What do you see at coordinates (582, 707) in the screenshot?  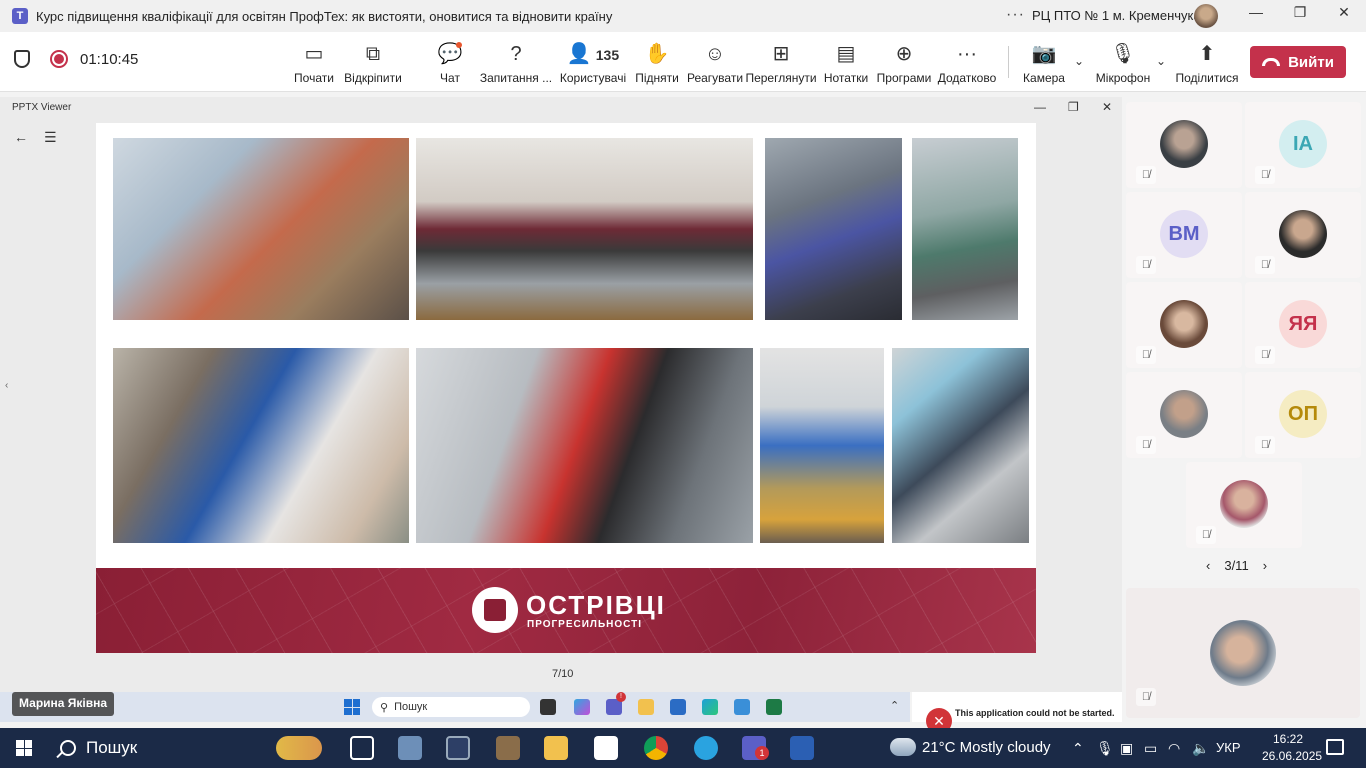 I see `remote-copilot-icon` at bounding box center [582, 707].